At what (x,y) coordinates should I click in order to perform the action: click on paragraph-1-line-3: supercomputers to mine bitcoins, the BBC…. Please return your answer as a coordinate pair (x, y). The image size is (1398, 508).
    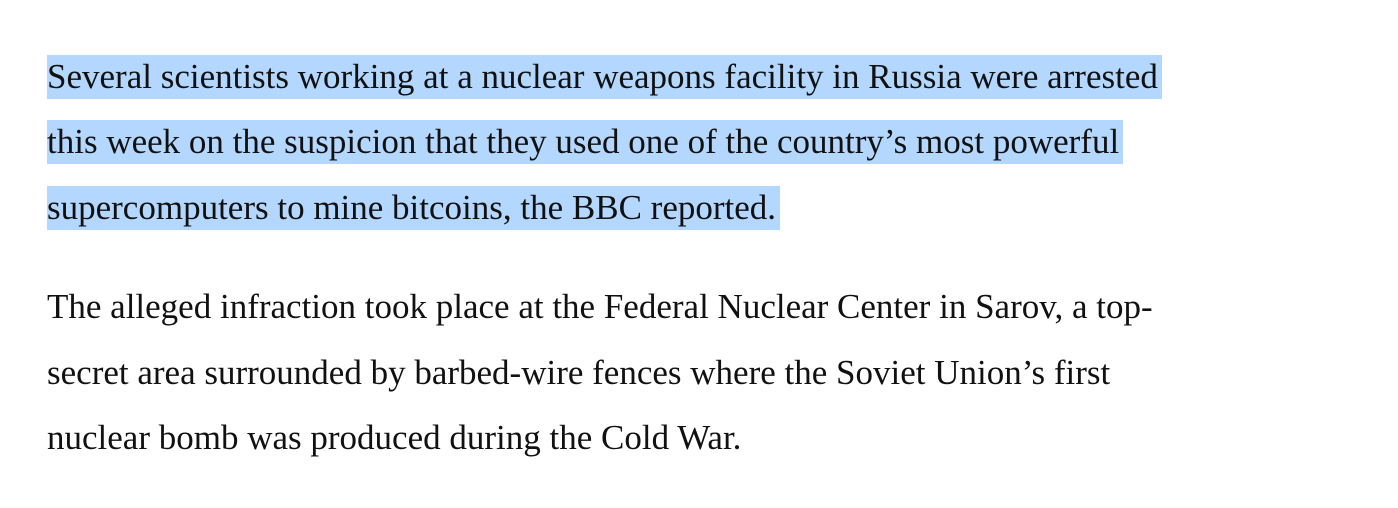
    Looking at the image, I should click on (414, 208).